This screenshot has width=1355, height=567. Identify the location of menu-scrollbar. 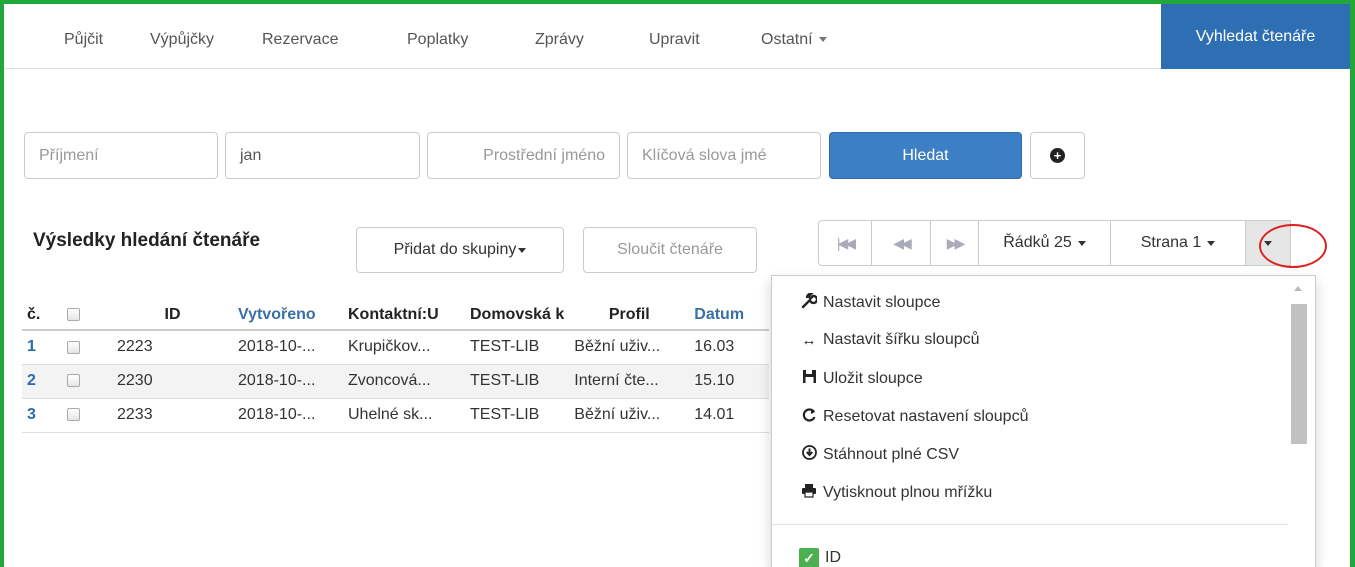
(1298, 424).